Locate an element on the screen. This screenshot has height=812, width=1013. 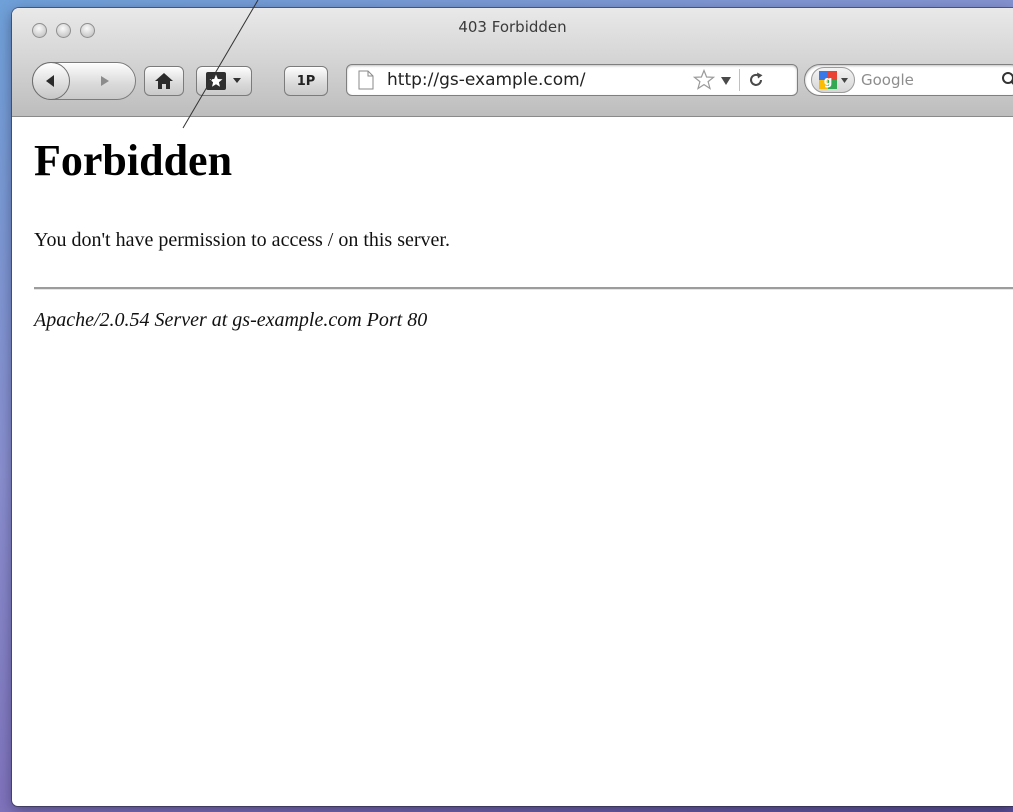
search-placeholder: Google is located at coordinates (887, 80).